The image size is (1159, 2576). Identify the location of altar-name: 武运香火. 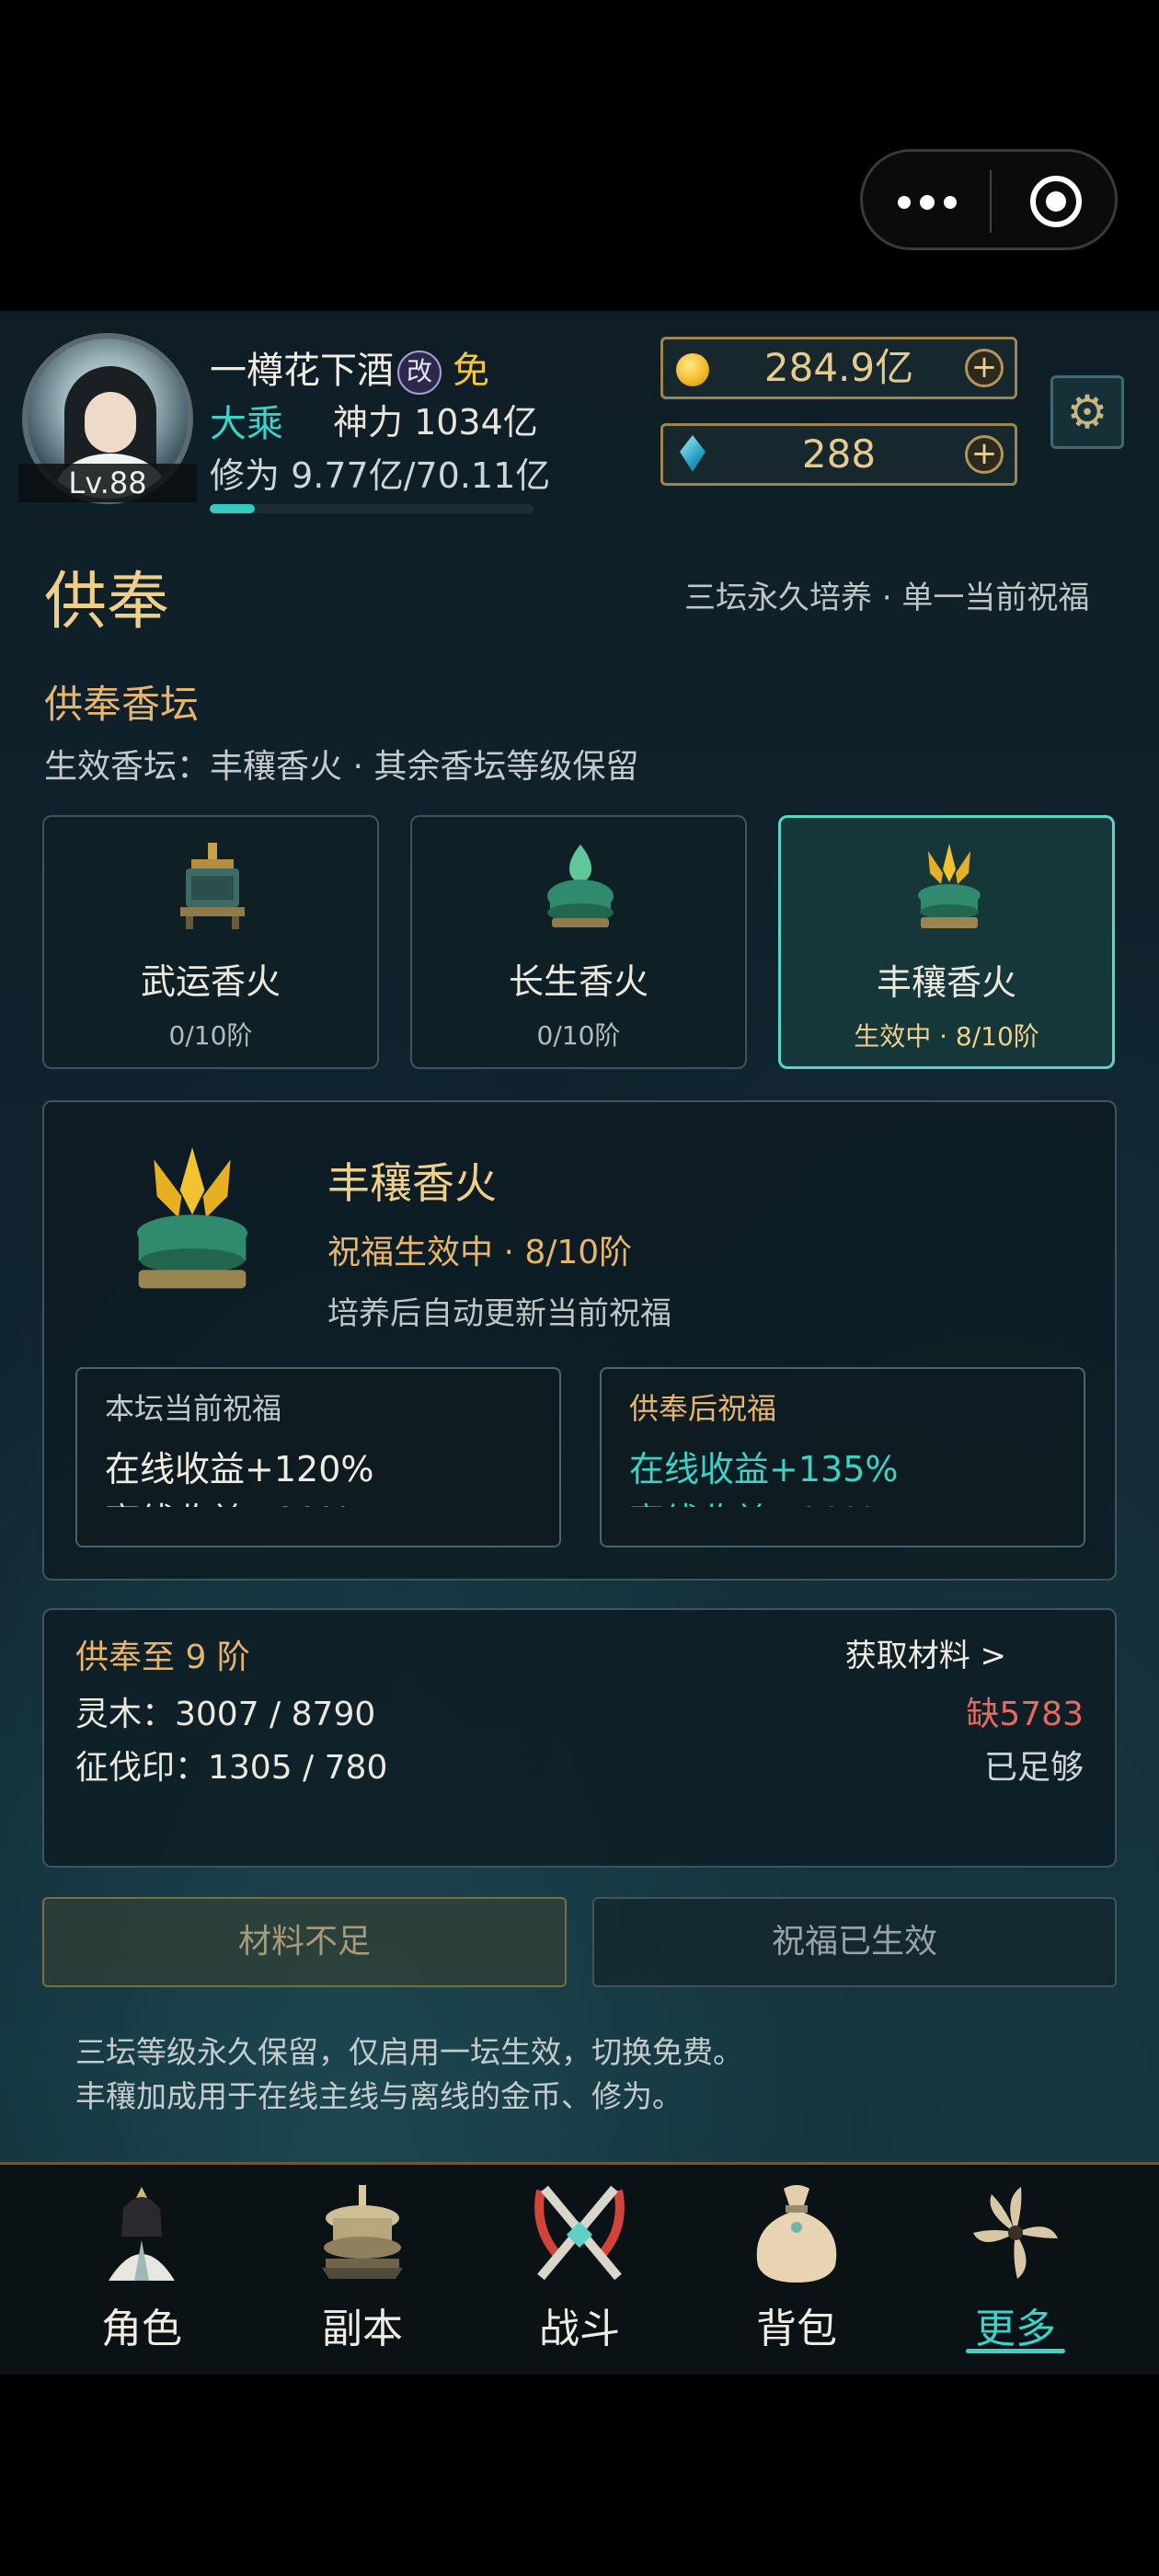
(210, 981).